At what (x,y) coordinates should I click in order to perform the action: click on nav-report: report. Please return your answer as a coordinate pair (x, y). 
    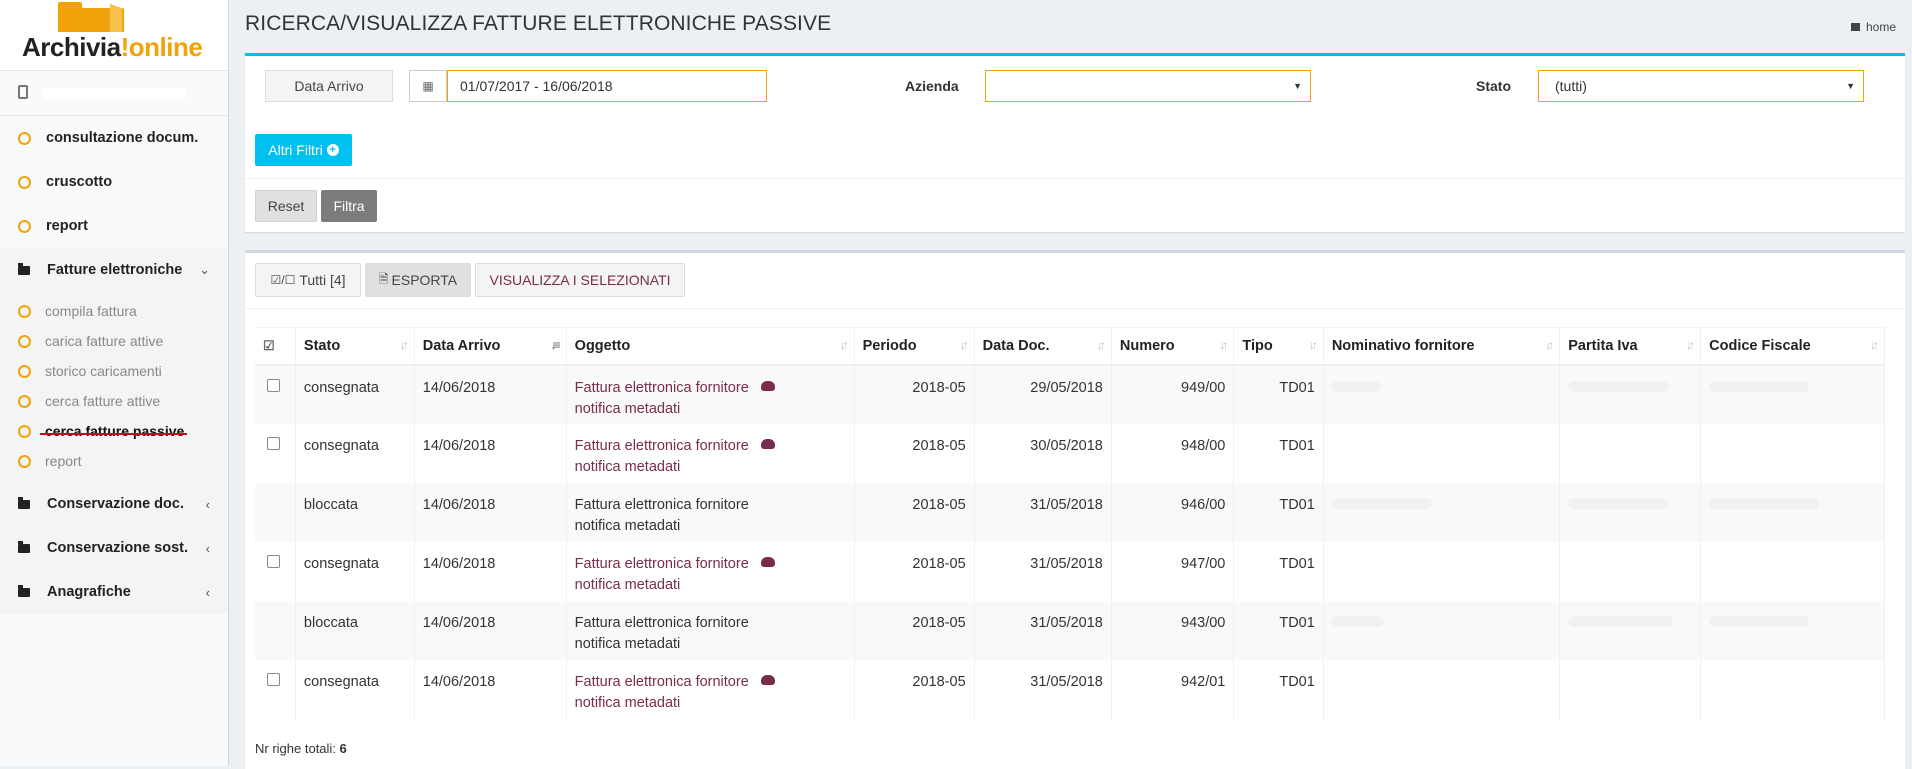
    Looking at the image, I should click on (114, 226).